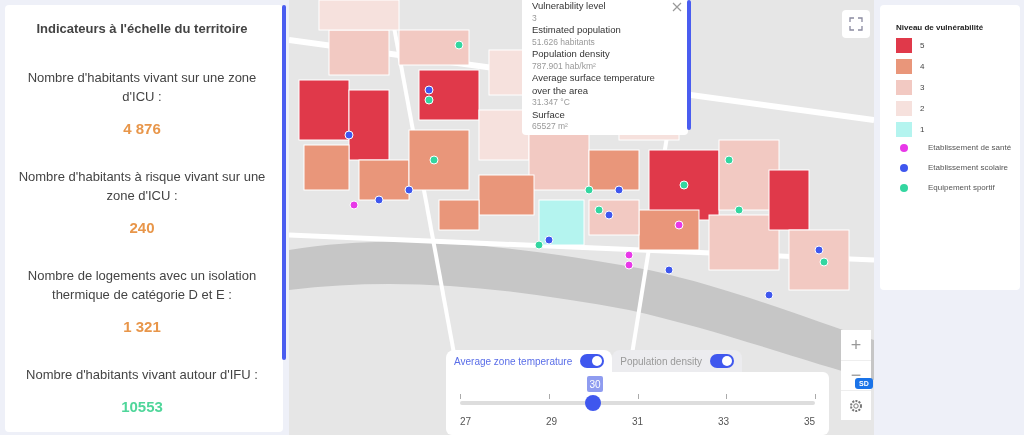 The height and width of the screenshot is (435, 1024). Describe the element at coordinates (548, 114) in the screenshot. I see `field-label: Surface` at that location.